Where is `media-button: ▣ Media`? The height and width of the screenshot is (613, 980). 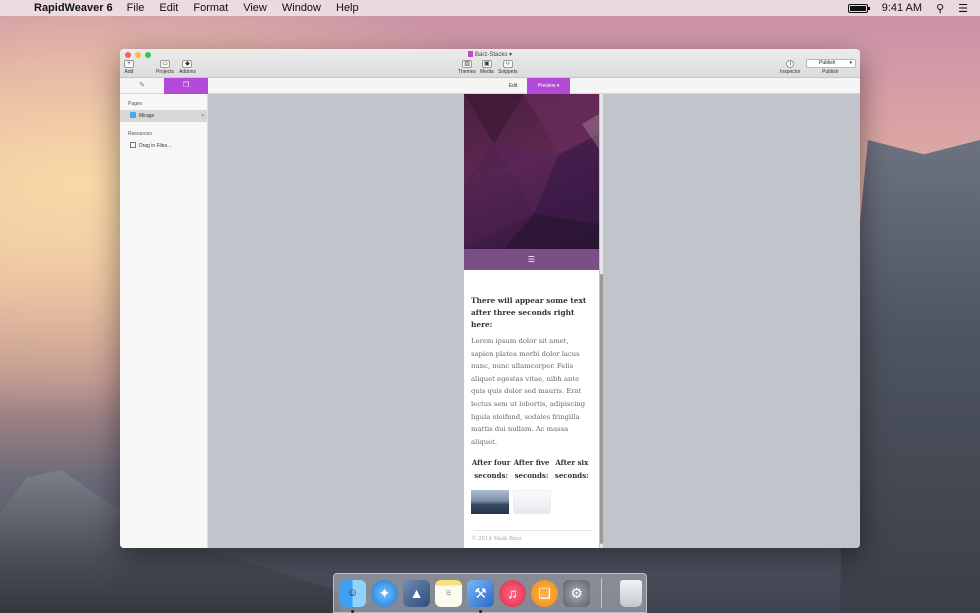 media-button: ▣ Media is located at coordinates (487, 67).